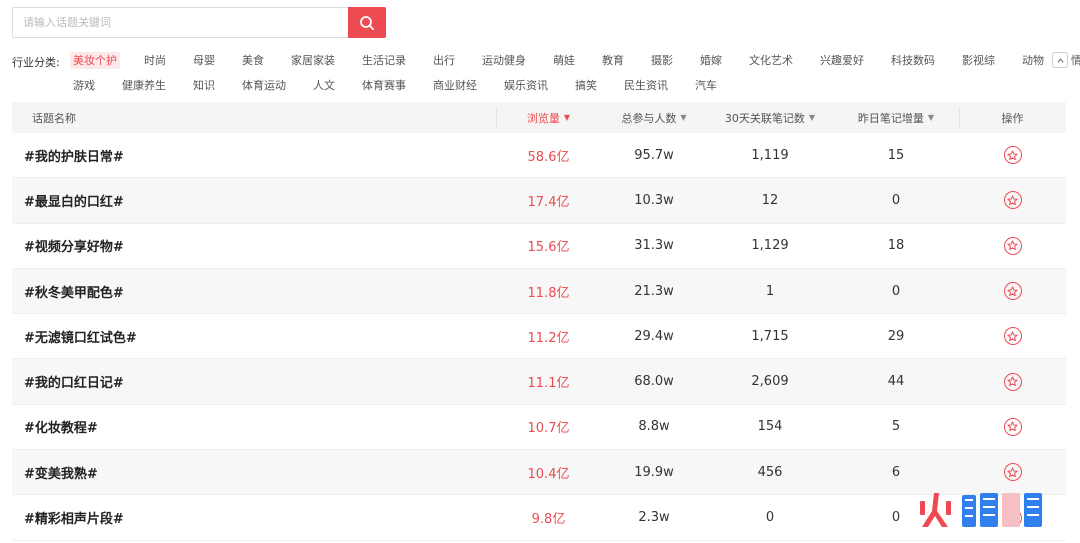 This screenshot has height=543, width=1080. What do you see at coordinates (842, 60) in the screenshot?
I see `industry-tag: 兴趣爱好` at bounding box center [842, 60].